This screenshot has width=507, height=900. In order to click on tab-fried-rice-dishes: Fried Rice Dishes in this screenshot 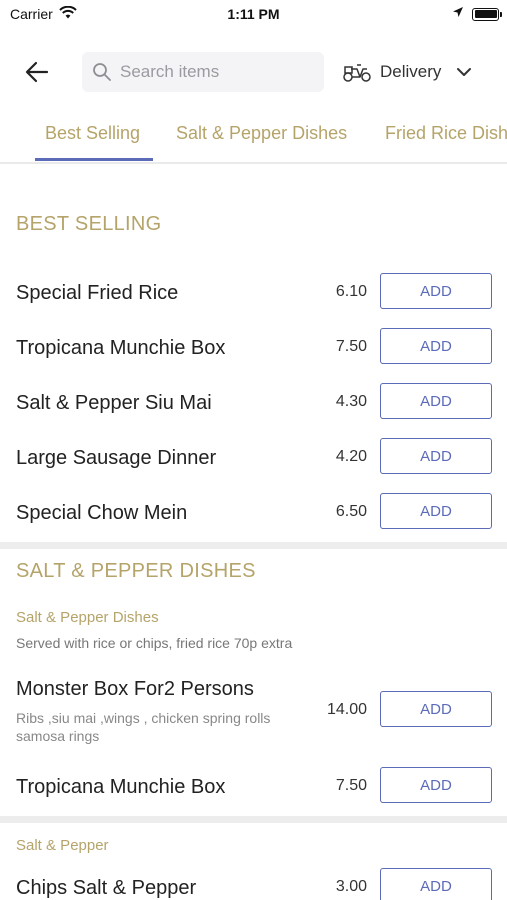, I will do `click(446, 133)`.